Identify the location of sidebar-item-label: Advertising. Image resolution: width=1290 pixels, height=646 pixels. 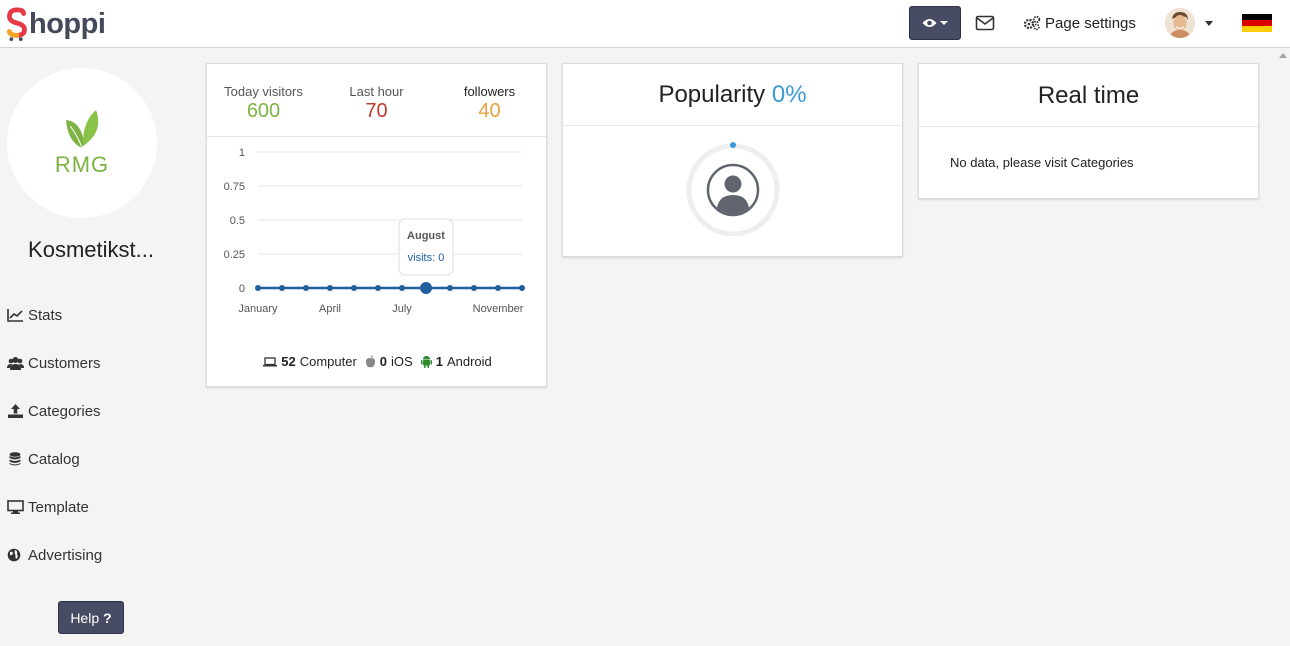
(65, 555).